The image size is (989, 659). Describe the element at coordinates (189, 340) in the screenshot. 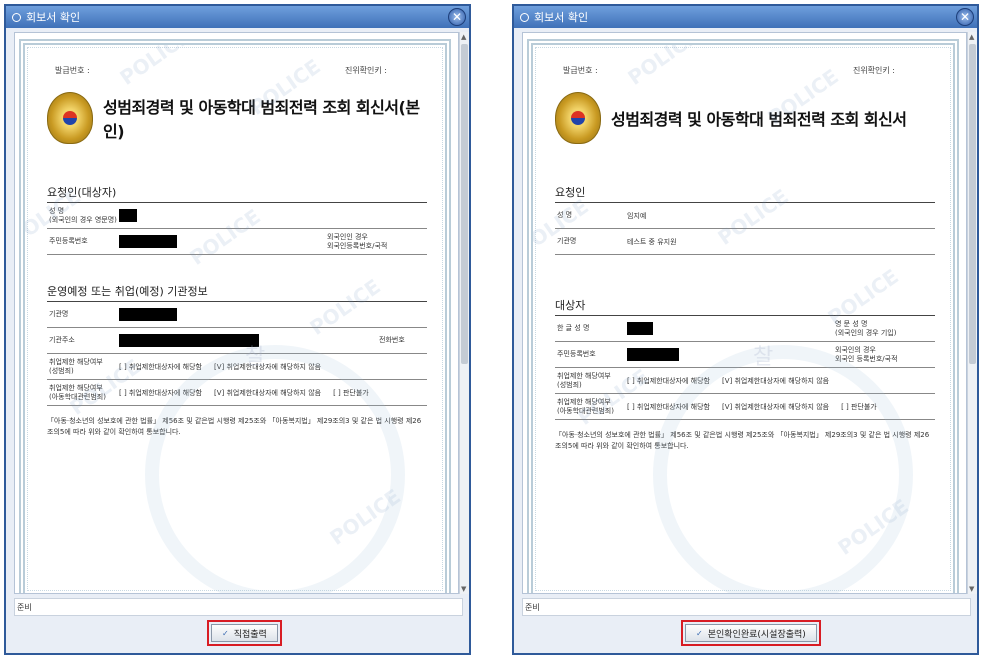

I see `redacted-inst-addr` at that location.